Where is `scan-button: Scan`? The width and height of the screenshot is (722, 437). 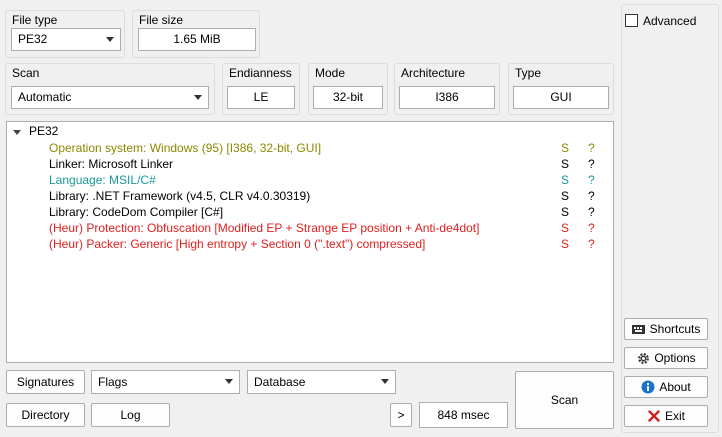 scan-button: Scan is located at coordinates (564, 400).